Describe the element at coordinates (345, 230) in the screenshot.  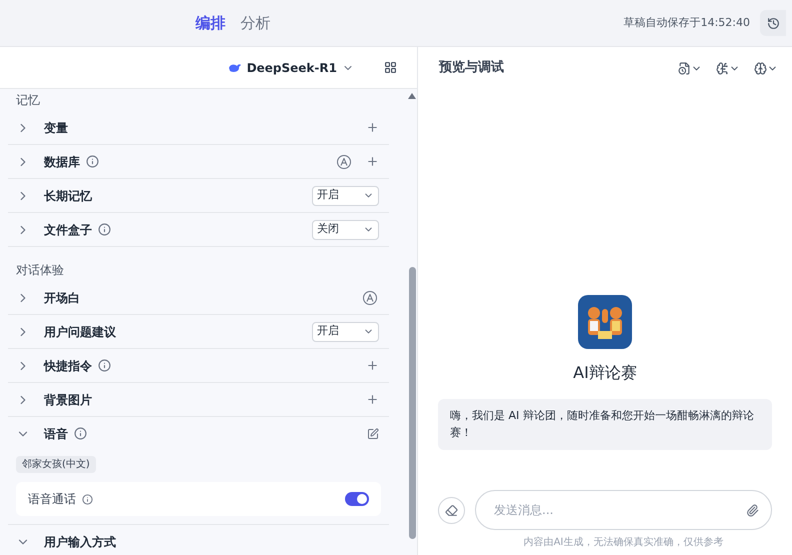
I see `dropdown-select: 关闭` at that location.